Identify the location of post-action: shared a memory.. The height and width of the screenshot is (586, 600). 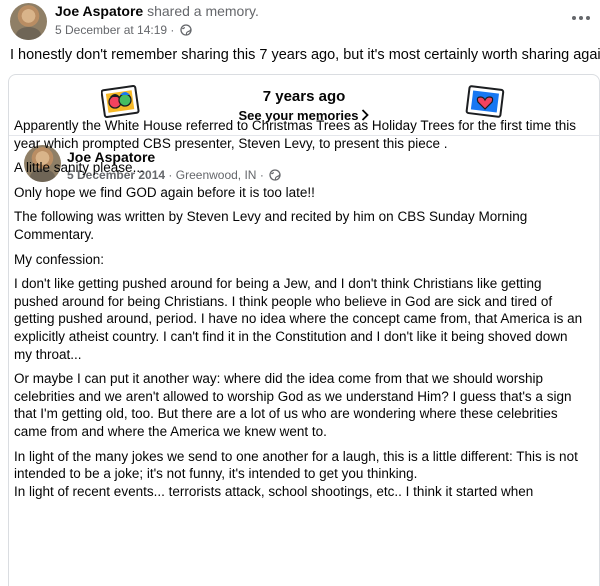
(203, 11).